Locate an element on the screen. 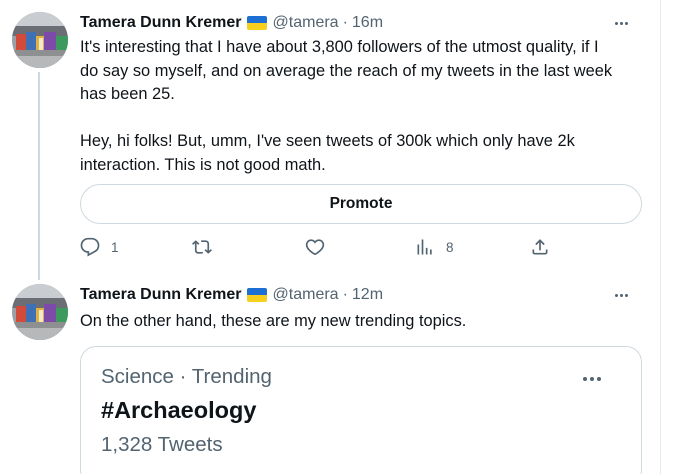 The height and width of the screenshot is (474, 680). retweet-icon is located at coordinates (202, 247).